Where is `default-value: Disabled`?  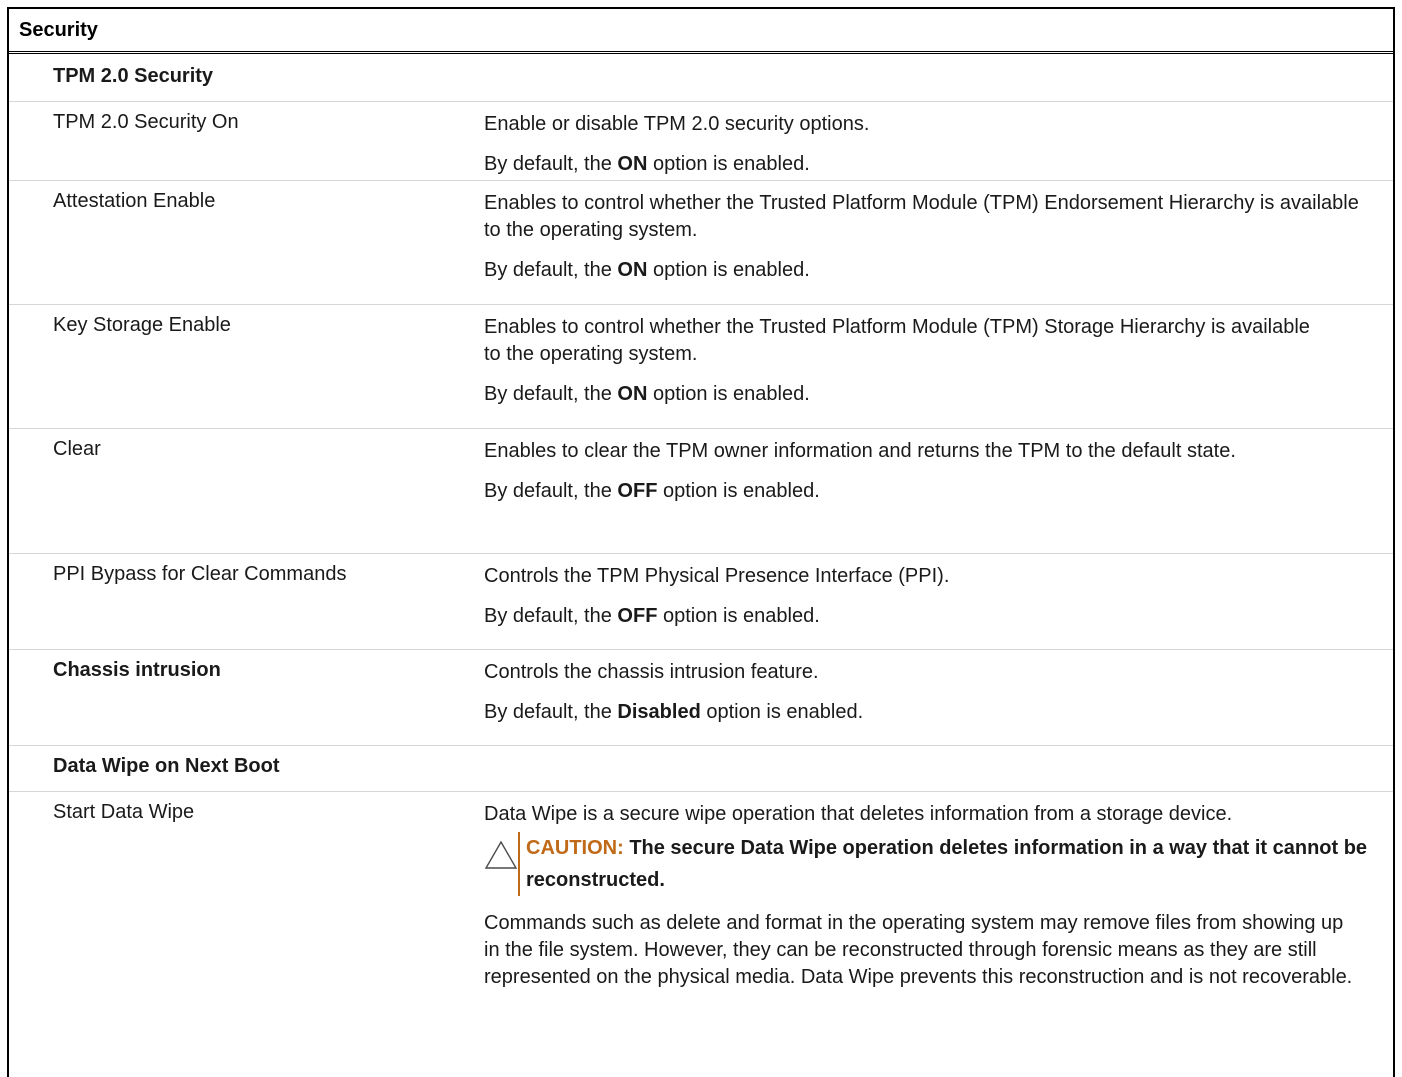 default-value: Disabled is located at coordinates (659, 712).